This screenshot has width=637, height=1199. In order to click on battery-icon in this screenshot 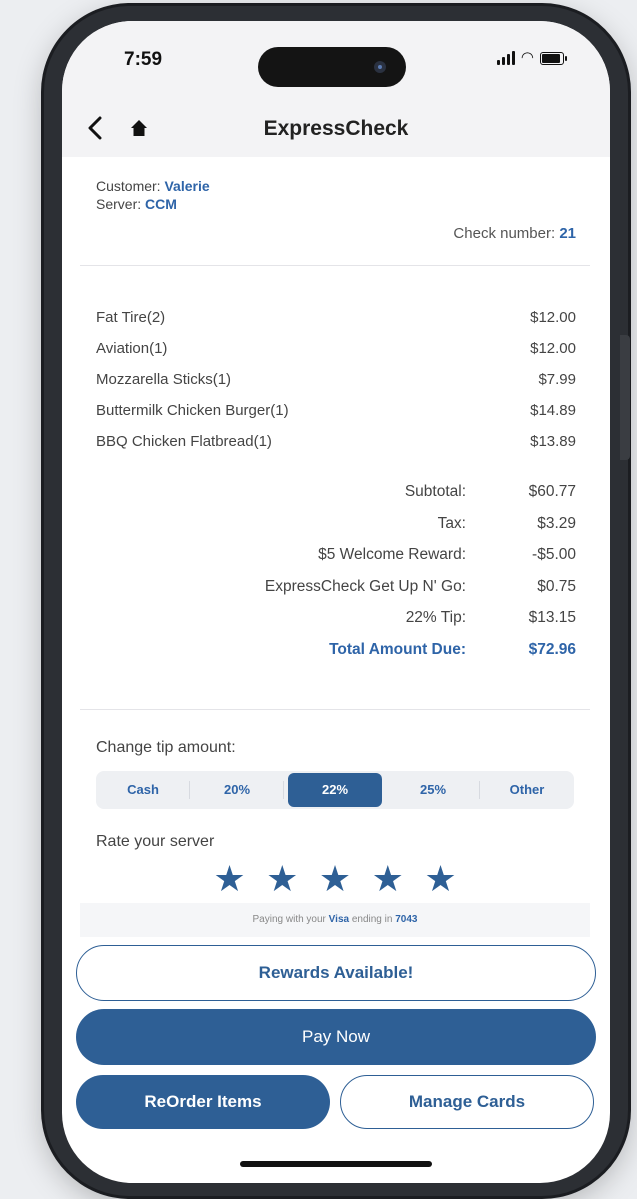, I will do `click(553, 58)`.